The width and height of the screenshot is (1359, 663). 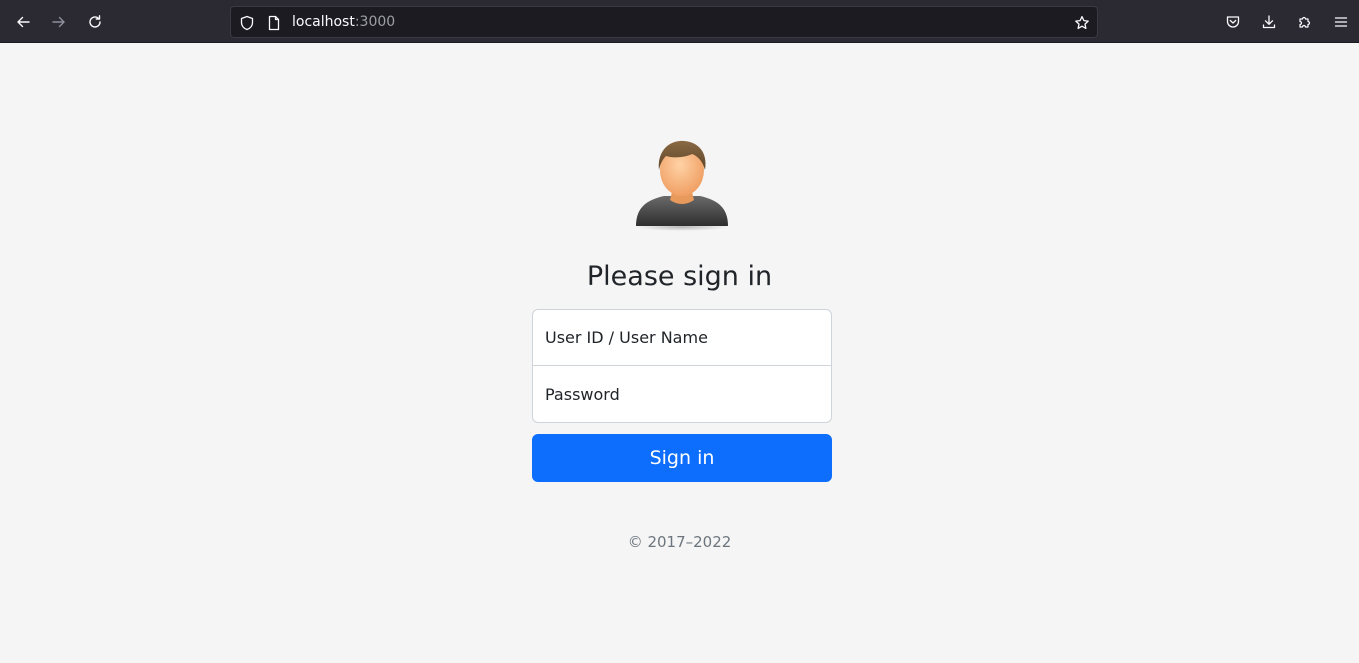 I want to click on arrow-right-icon, so click(x=58, y=22).